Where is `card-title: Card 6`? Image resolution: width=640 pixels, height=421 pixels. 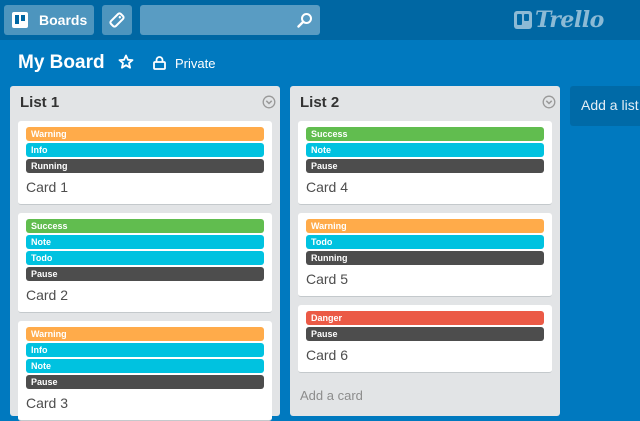 card-title: Card 6 is located at coordinates (327, 355).